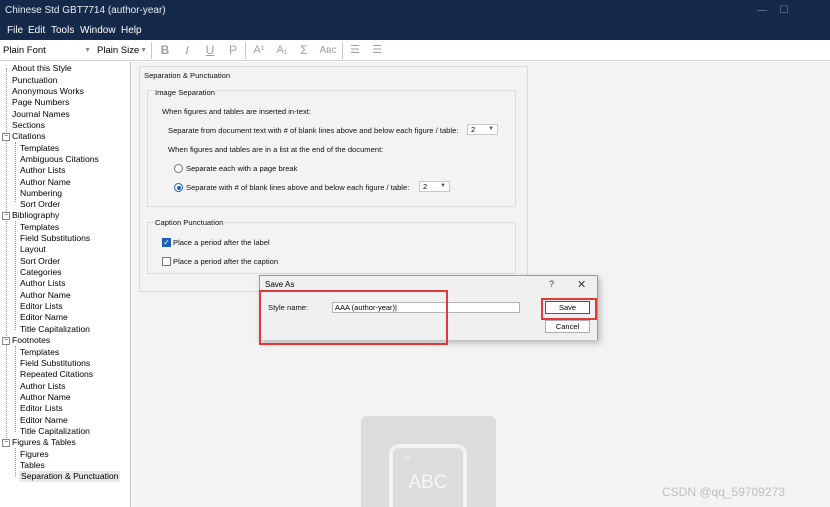 This screenshot has height=507, width=830. I want to click on period-after-caption-checkbox, so click(166, 261).